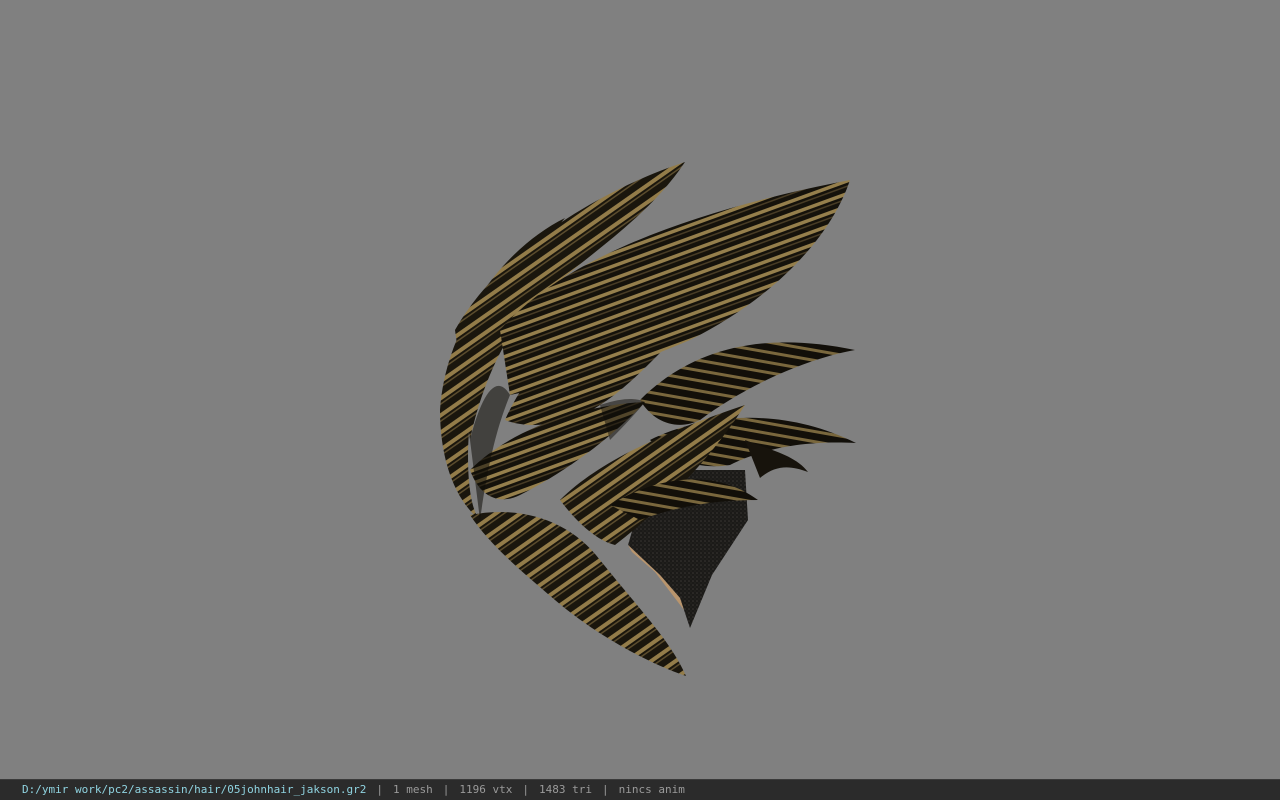  I want to click on triangle-count: 1483 tri, so click(565, 789).